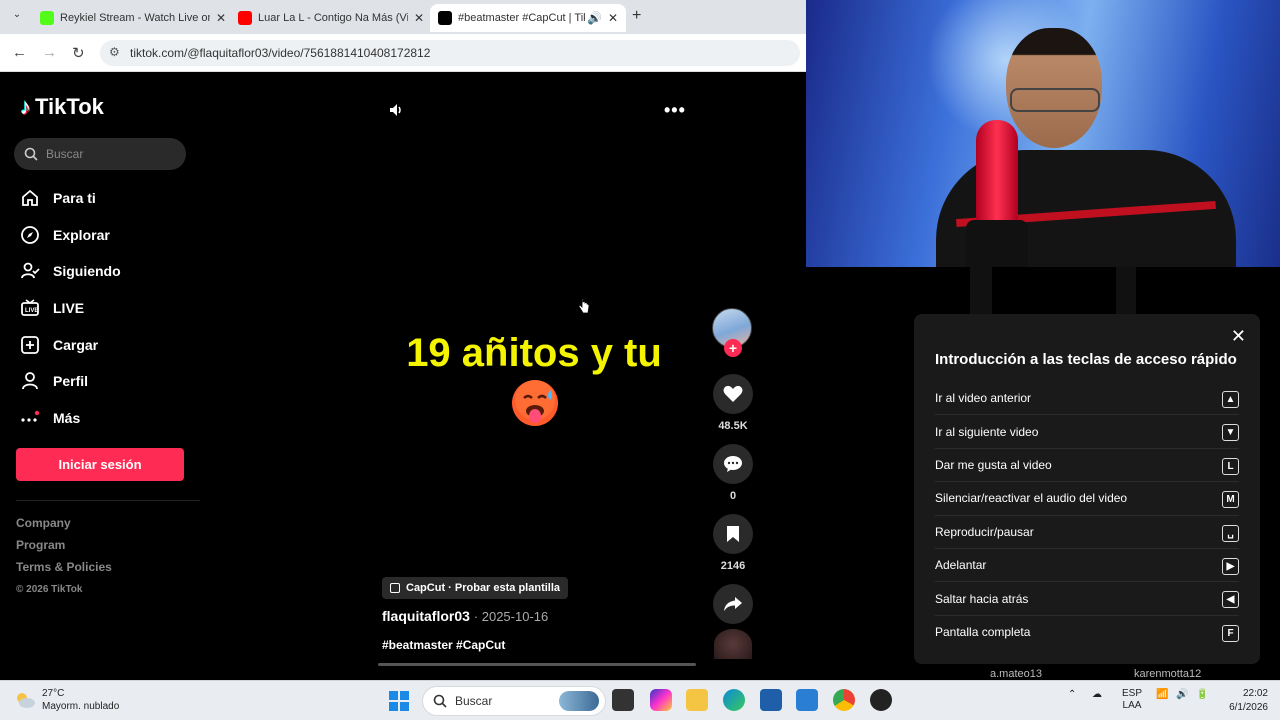 This screenshot has height=720, width=1280. I want to click on shortcut-row: Silenciar/reactivar el audio del video M, so click(1087, 499).